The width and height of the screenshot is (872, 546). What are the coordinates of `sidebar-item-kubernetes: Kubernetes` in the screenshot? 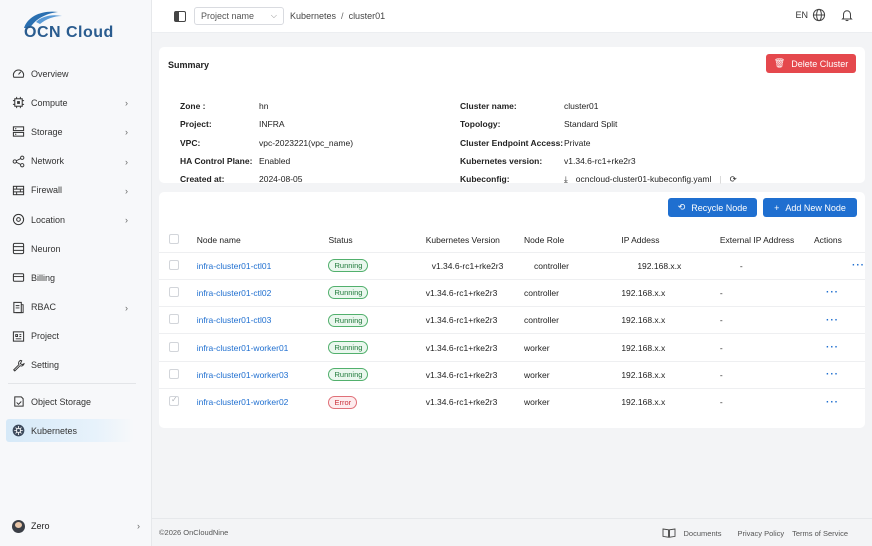 It's located at (70, 431).